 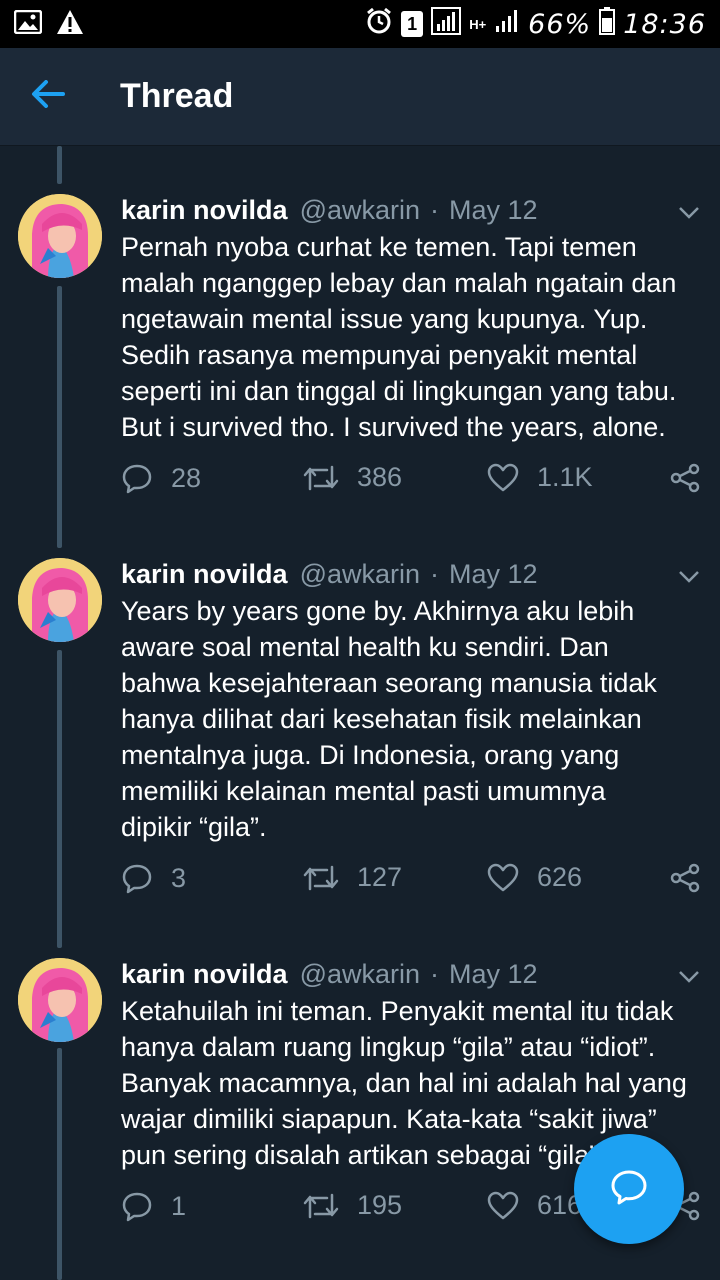 What do you see at coordinates (177, 96) in the screenshot?
I see `page-title: Thread` at bounding box center [177, 96].